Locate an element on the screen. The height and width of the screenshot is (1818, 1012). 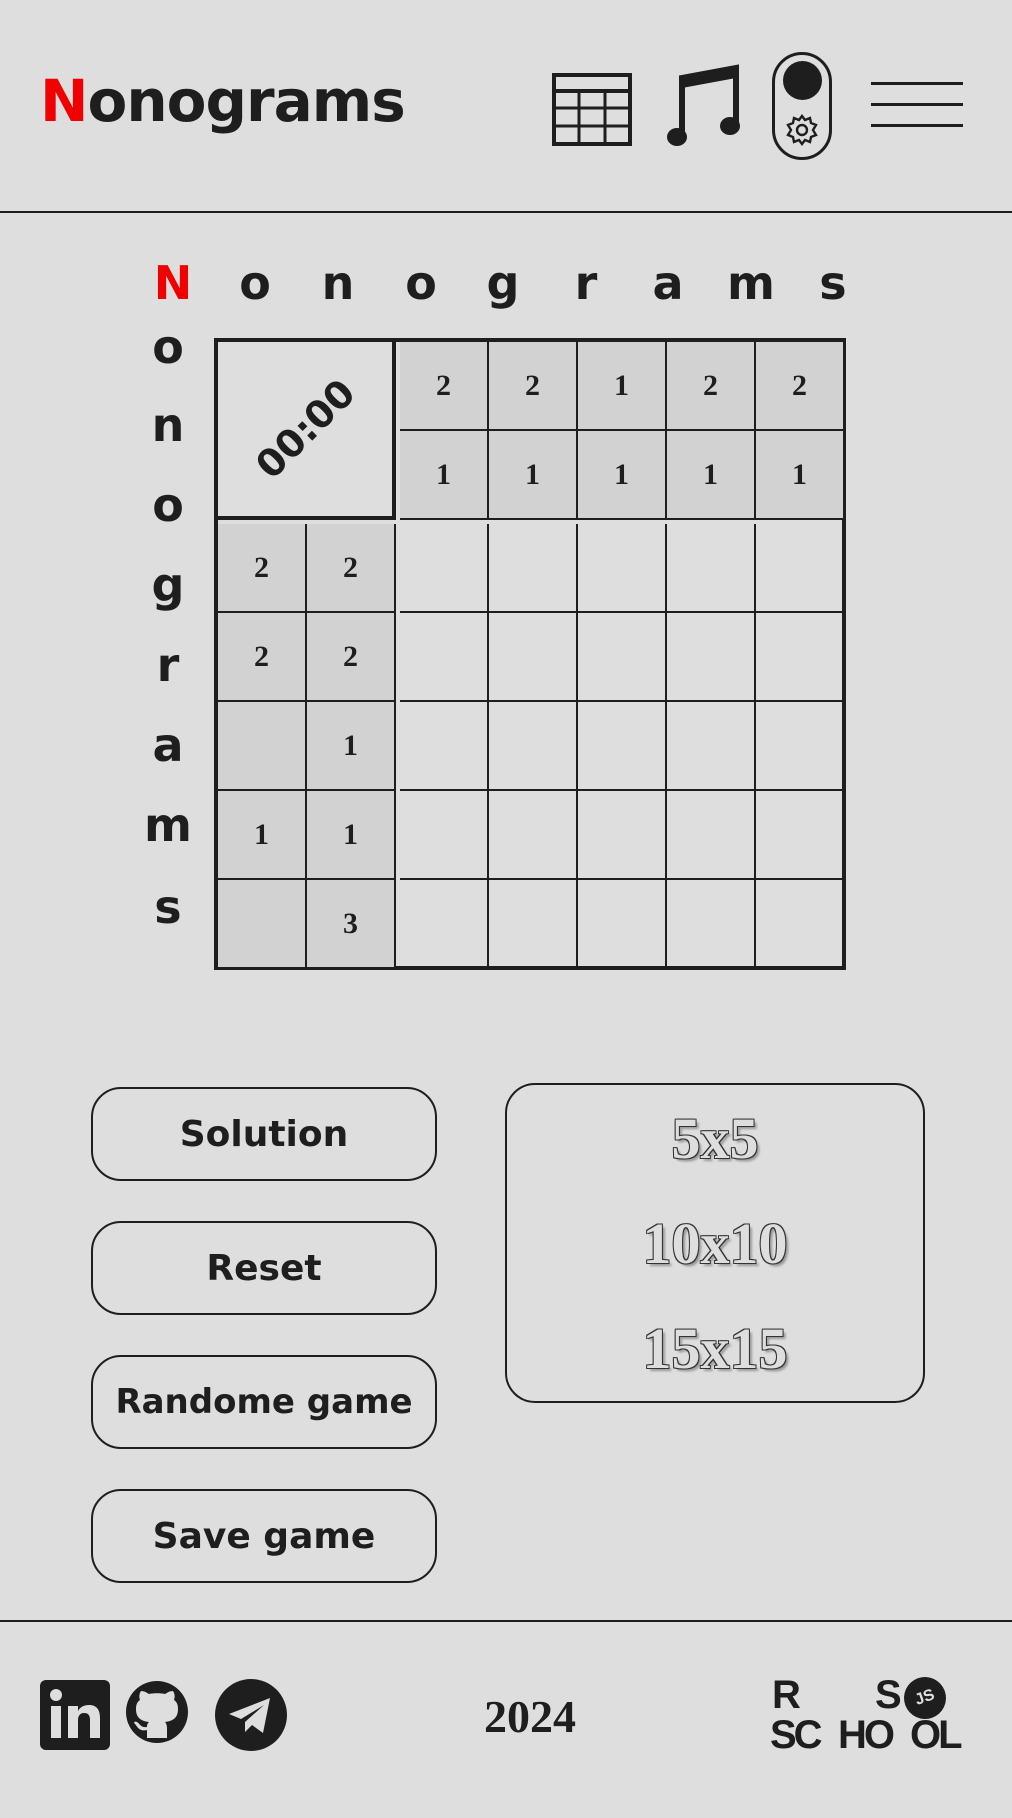
timer-text: 00:00 is located at coordinates (305, 429).